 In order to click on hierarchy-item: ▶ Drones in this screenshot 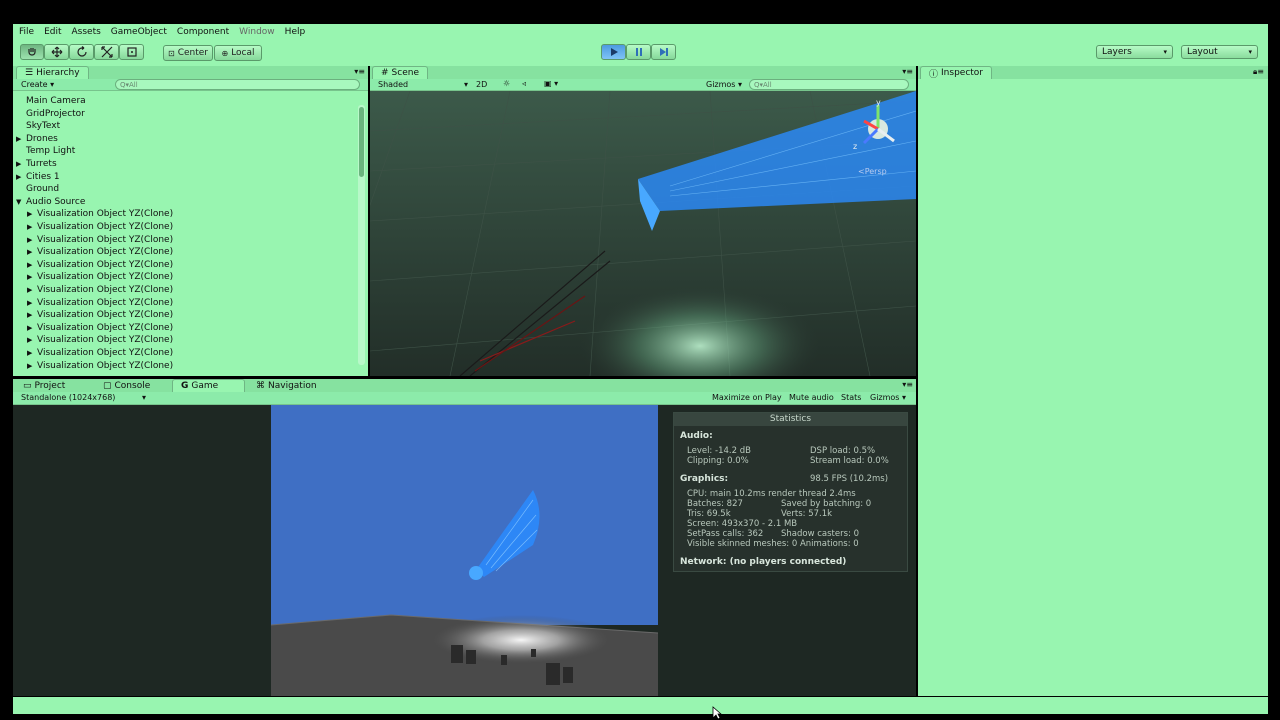, I will do `click(37, 139)`.